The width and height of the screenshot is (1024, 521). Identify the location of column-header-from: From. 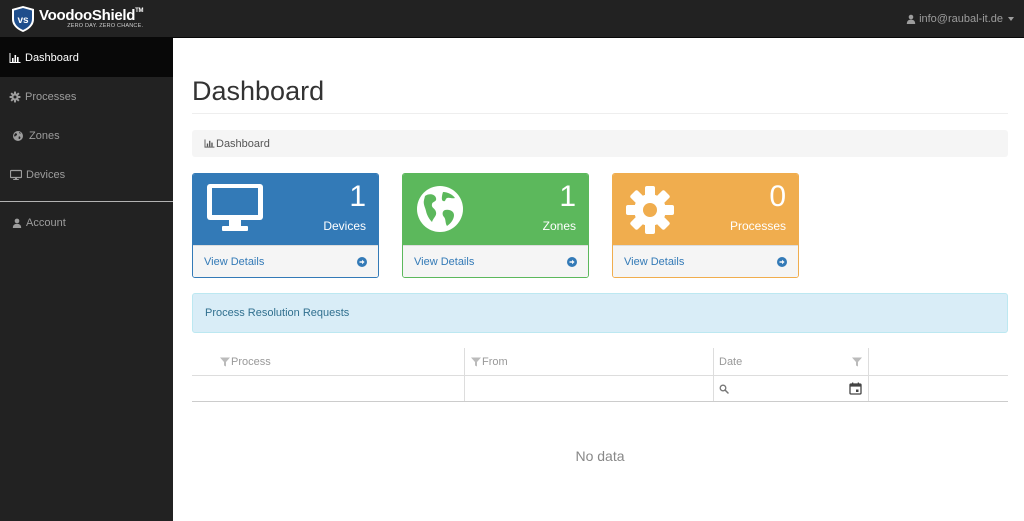
(589, 361).